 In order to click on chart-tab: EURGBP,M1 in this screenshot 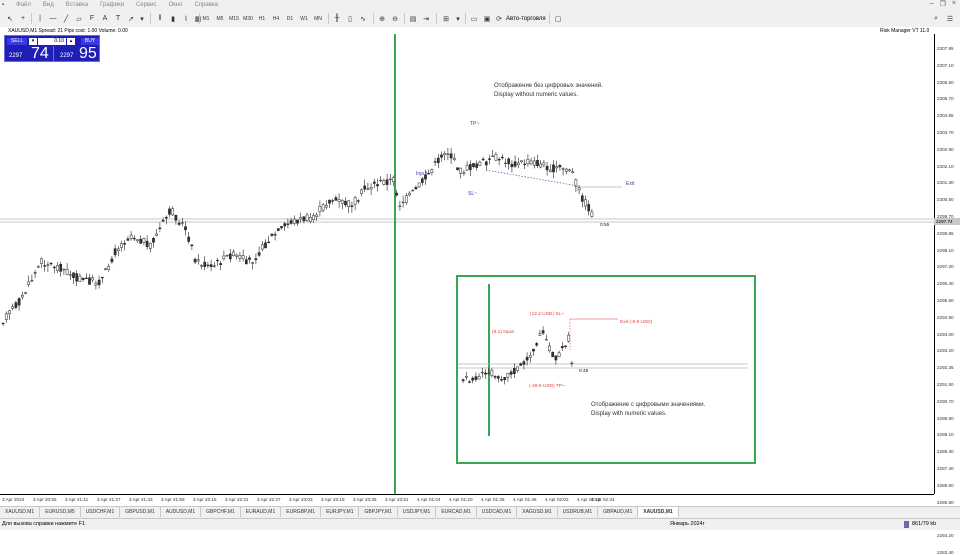, I will do `click(301, 512)`.